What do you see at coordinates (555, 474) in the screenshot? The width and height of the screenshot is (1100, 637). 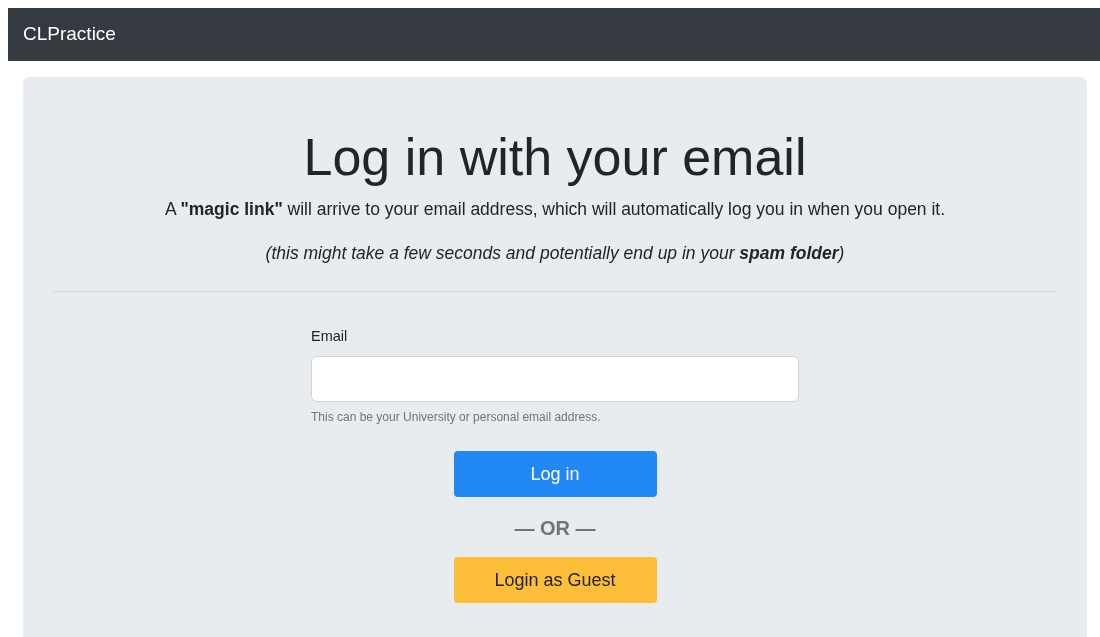 I see `login-button: Log in` at bounding box center [555, 474].